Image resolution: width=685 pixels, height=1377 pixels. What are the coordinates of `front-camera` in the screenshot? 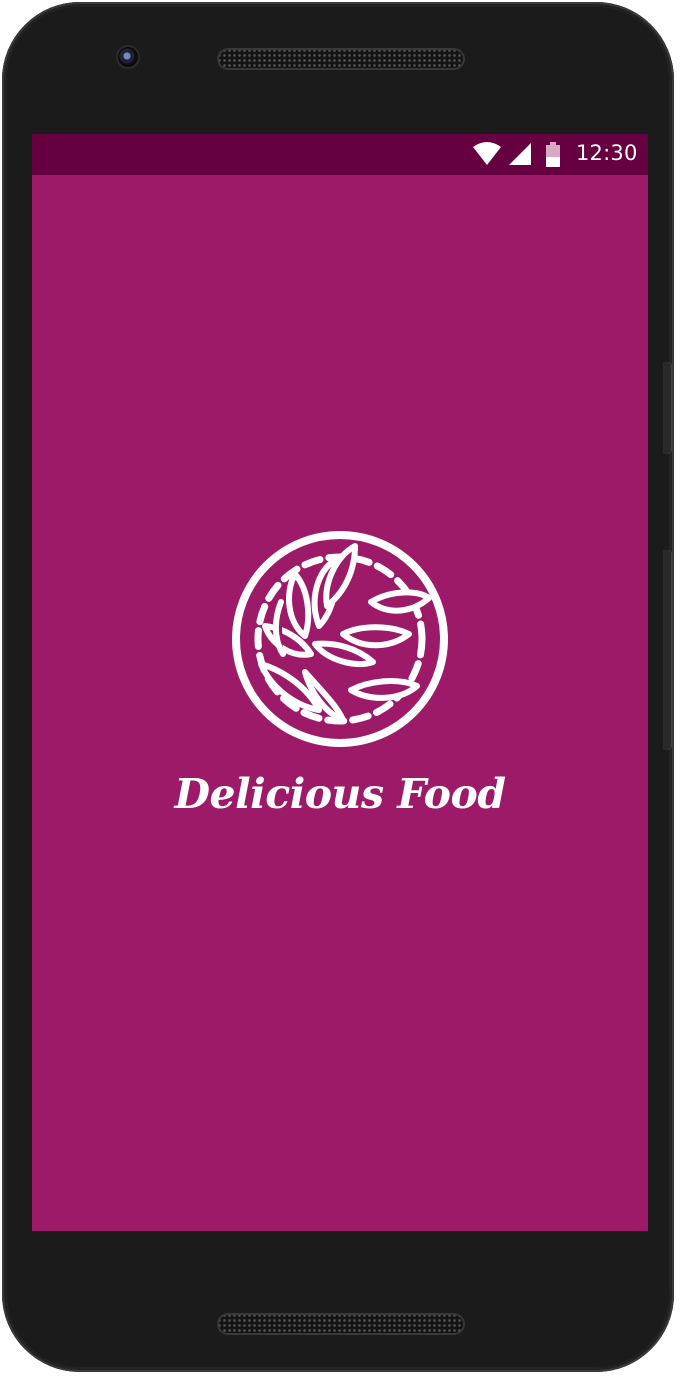 It's located at (128, 57).